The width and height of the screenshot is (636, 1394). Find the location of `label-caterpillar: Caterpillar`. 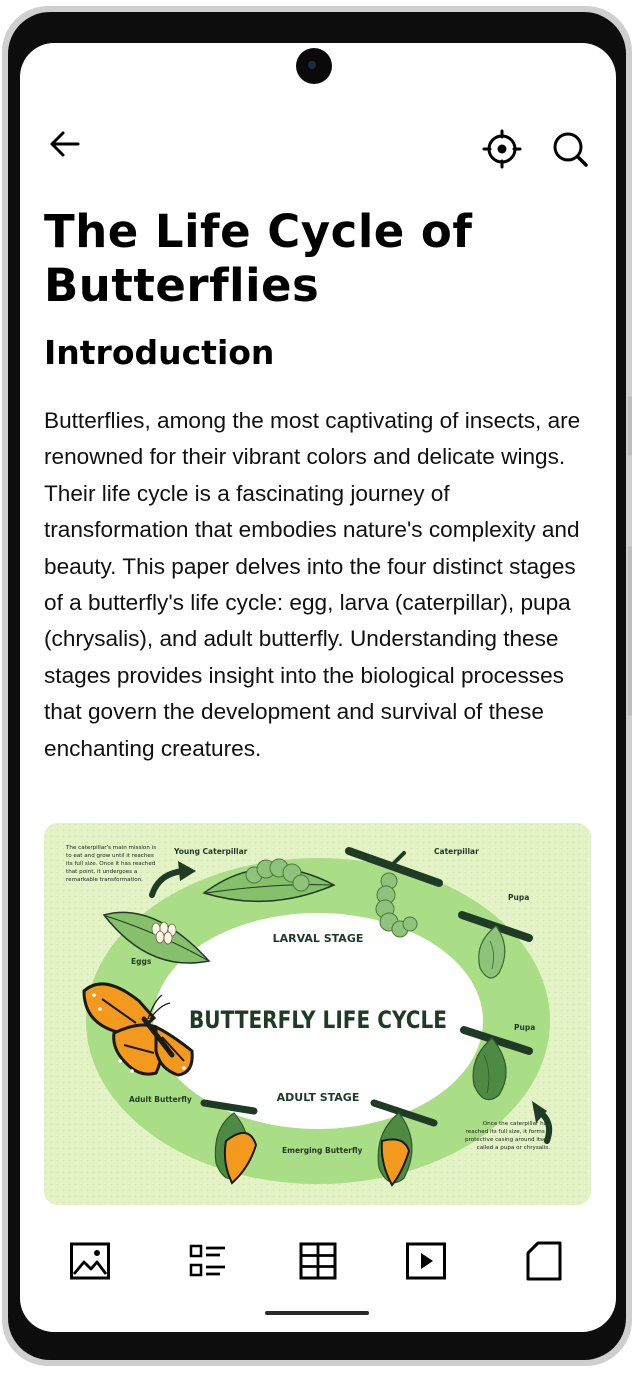

label-caterpillar: Caterpillar is located at coordinates (456, 851).